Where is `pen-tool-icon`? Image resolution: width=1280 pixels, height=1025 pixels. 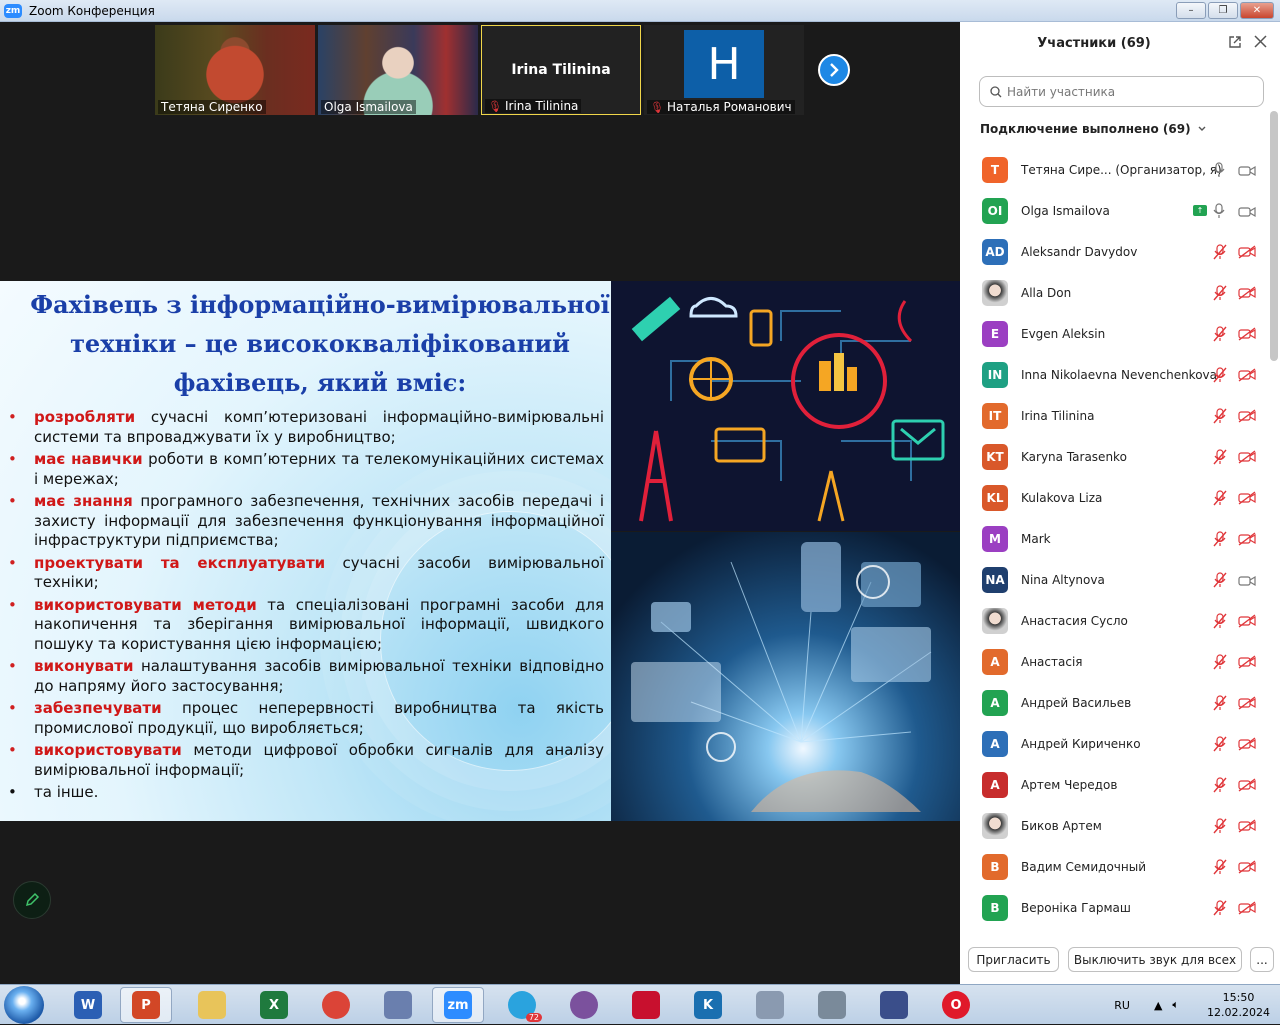 pen-tool-icon is located at coordinates (894, 1005).